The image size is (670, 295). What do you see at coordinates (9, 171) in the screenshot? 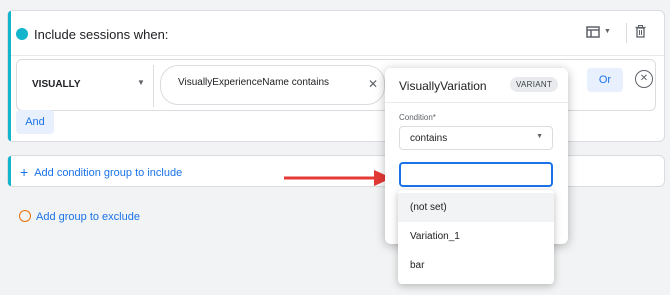
I see `add-accent-bar` at bounding box center [9, 171].